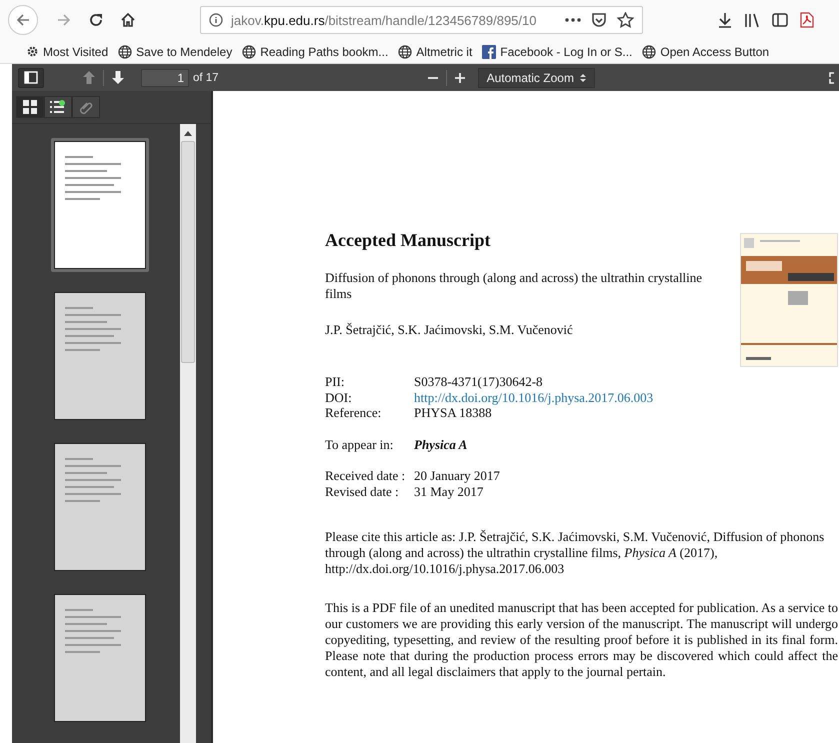 The width and height of the screenshot is (839, 743). I want to click on bookmark-item: Open Access Button, so click(706, 51).